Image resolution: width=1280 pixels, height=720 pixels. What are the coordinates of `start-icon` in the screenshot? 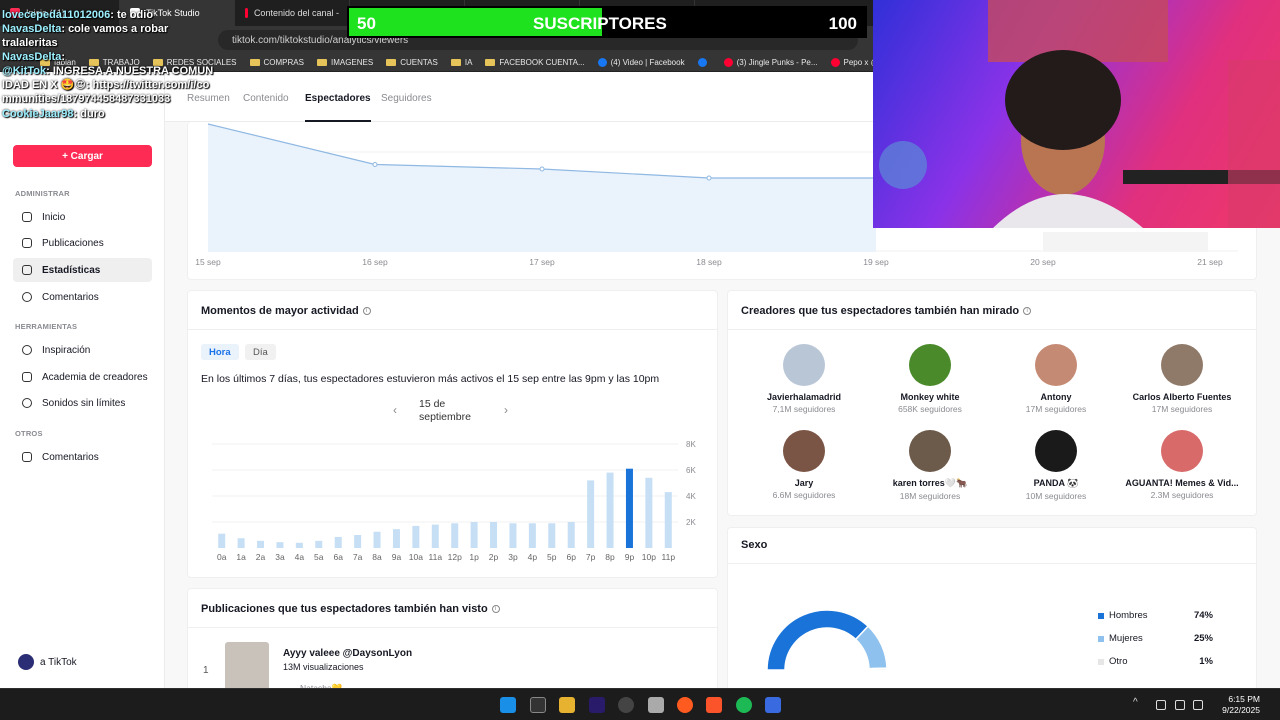 It's located at (508, 705).